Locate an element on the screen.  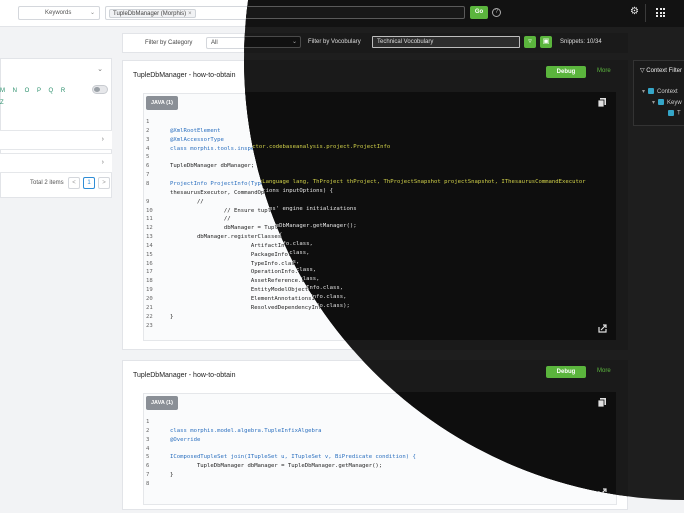
line-number: 19 is located at coordinates (149, 290).